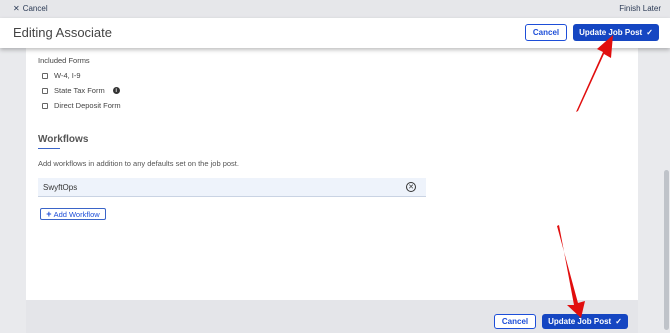  I want to click on page-title: Editing Associate, so click(63, 32).